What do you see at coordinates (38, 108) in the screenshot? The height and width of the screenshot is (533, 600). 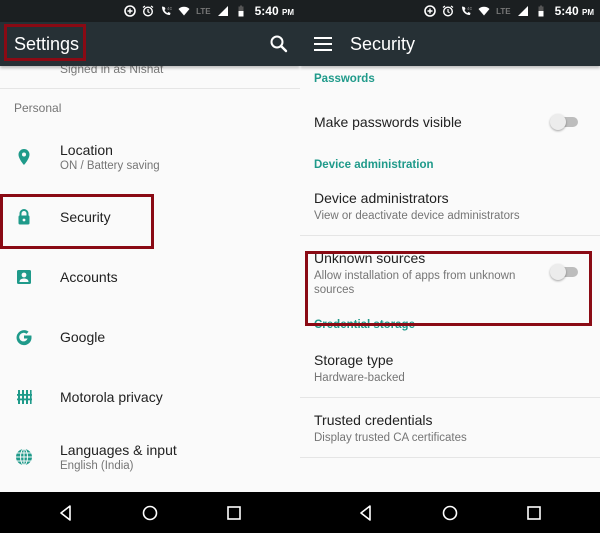 I see `category-personal: Personal` at bounding box center [38, 108].